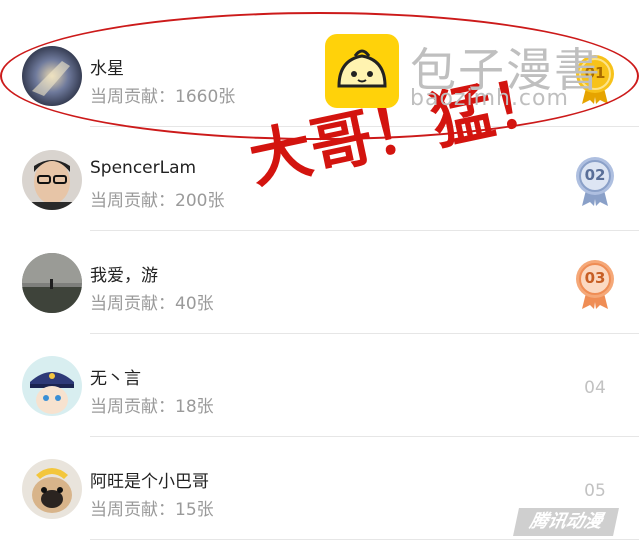 The image size is (639, 557). I want to click on username: 无丶言, so click(115, 379).